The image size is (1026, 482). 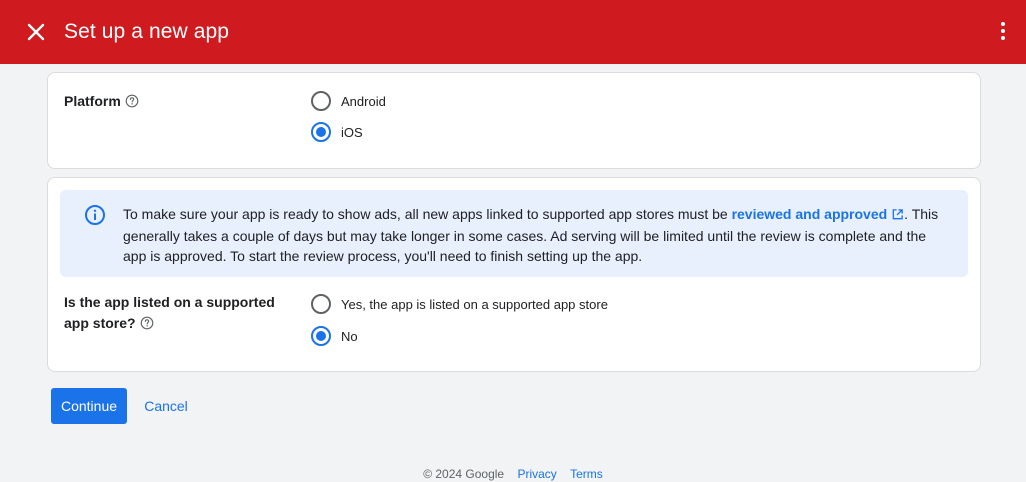 I want to click on platform-option-android: Android, so click(x=348, y=101).